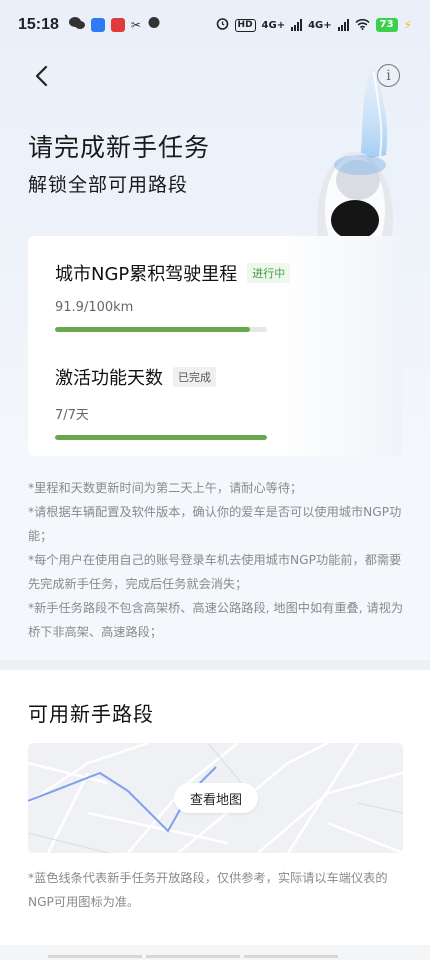 This screenshot has width=430, height=960. Describe the element at coordinates (273, 25) in the screenshot. I see `network-label-1: 4G+` at that location.